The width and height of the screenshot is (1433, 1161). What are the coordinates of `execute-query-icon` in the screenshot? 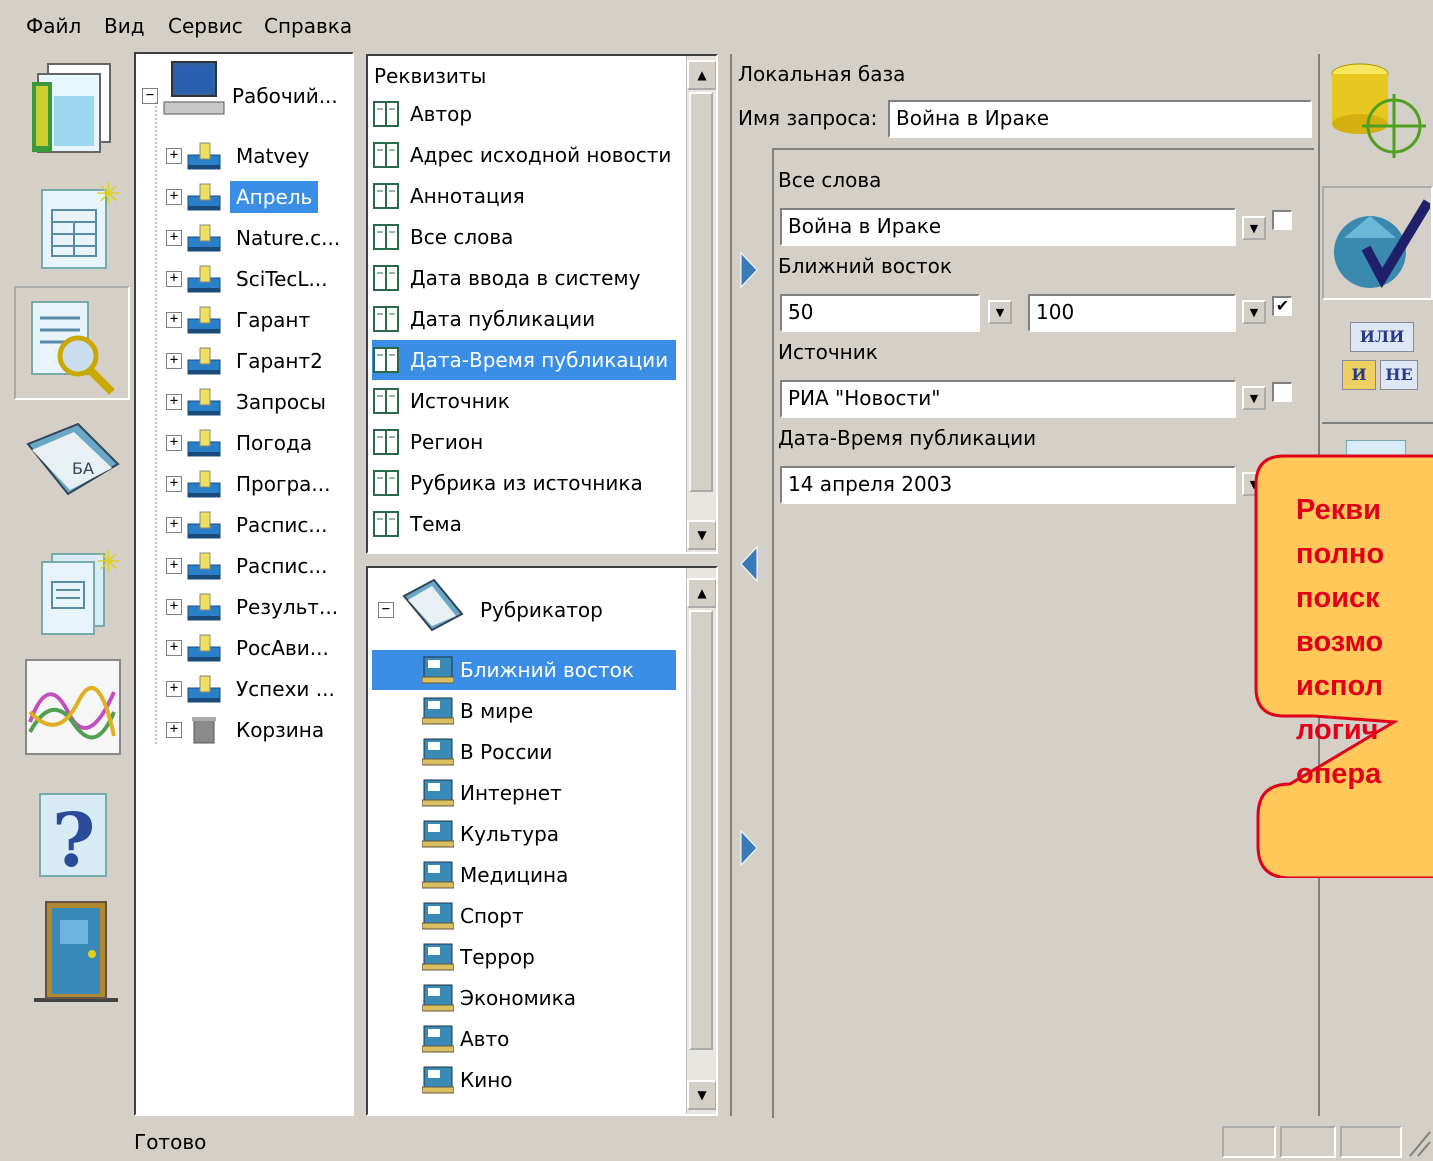 It's located at (1377, 243).